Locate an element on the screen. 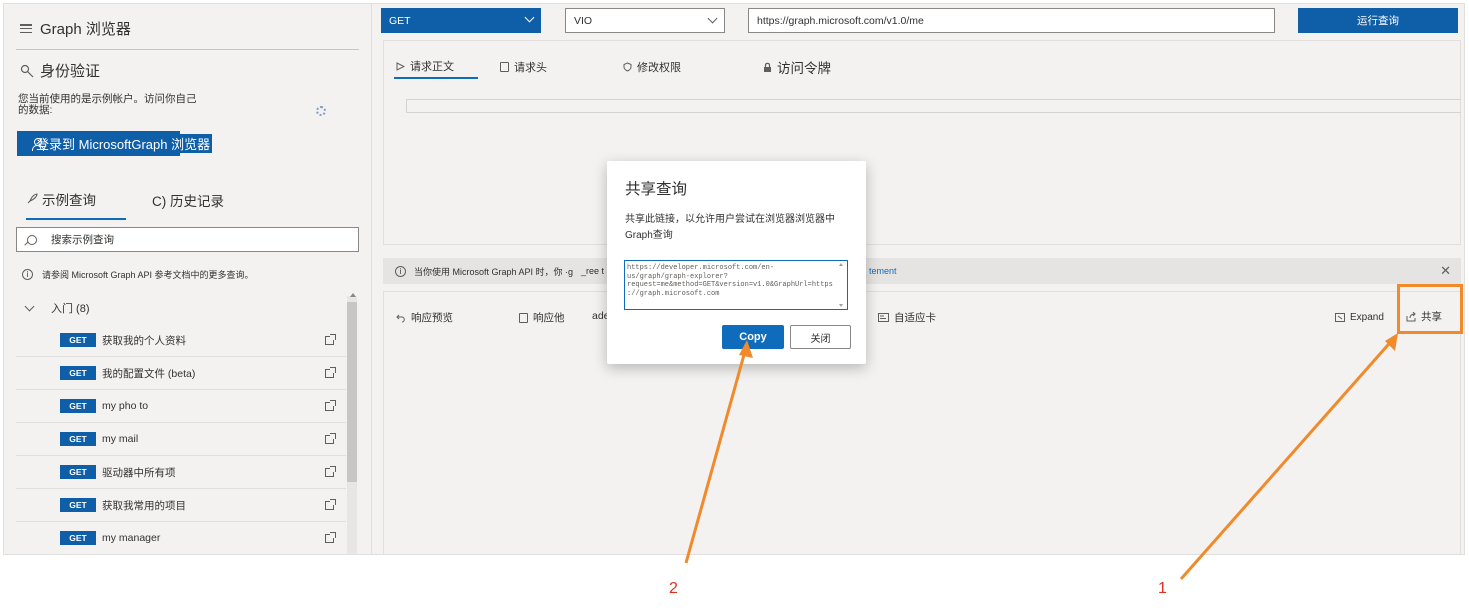 This screenshot has height=611, width=1469. annotation-number-1: 1 is located at coordinates (1162, 588).